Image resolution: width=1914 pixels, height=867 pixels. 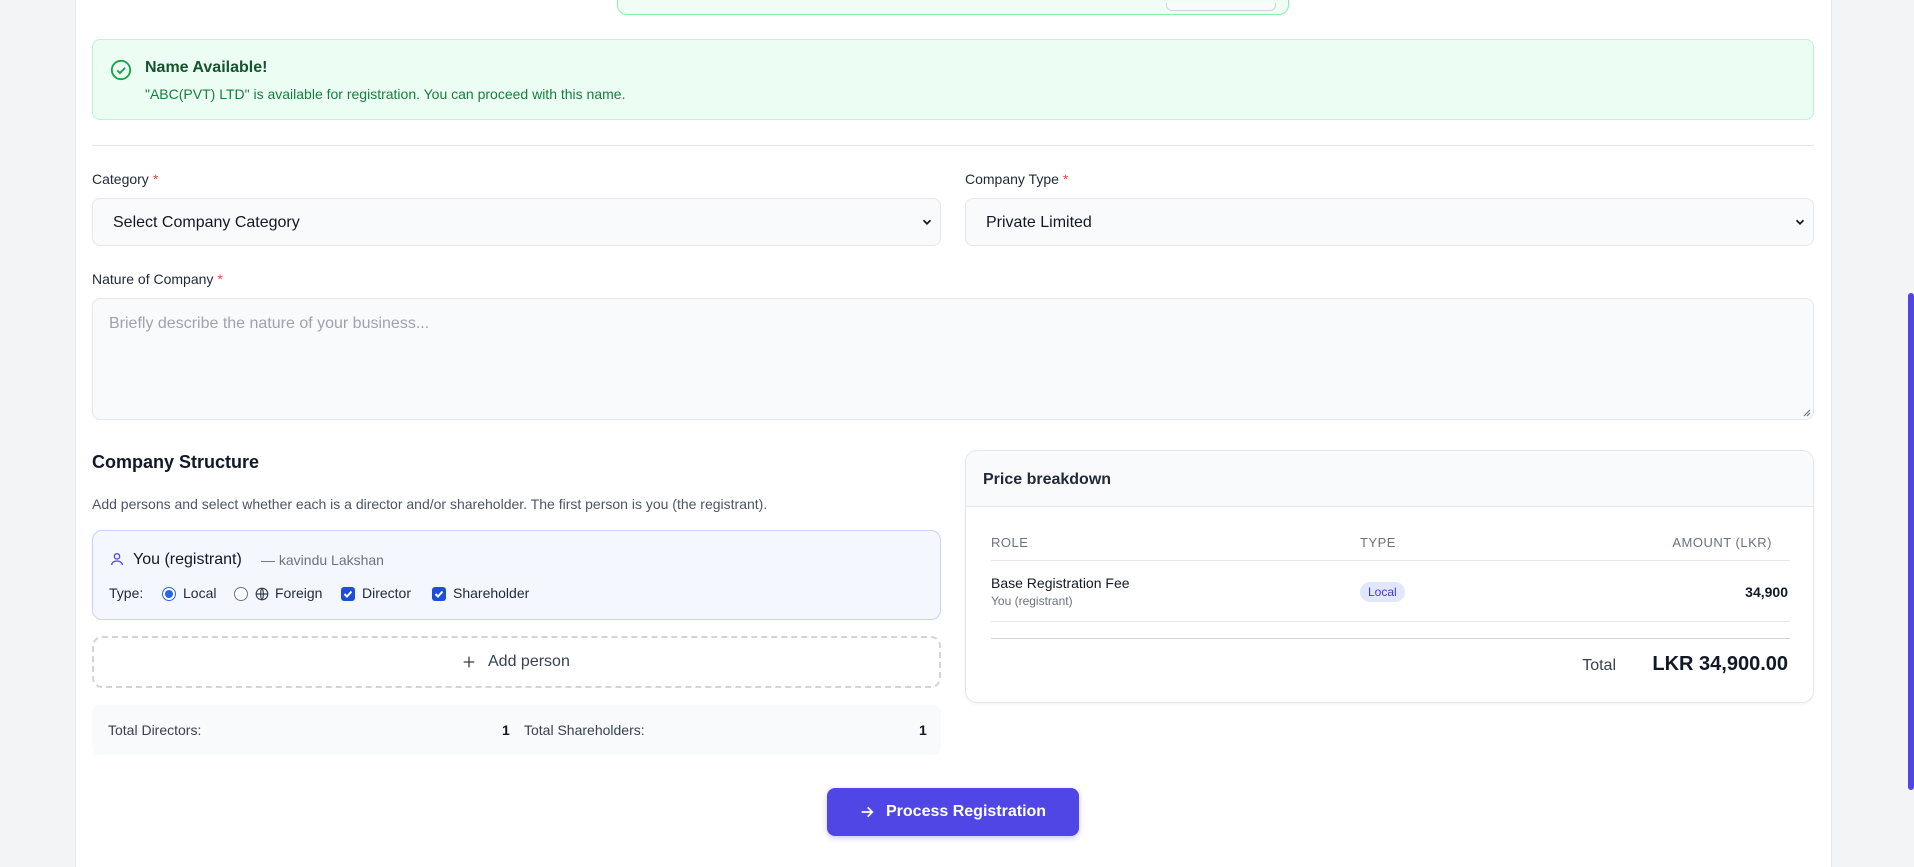 What do you see at coordinates (867, 812) in the screenshot?
I see `arrow-right-icon` at bounding box center [867, 812].